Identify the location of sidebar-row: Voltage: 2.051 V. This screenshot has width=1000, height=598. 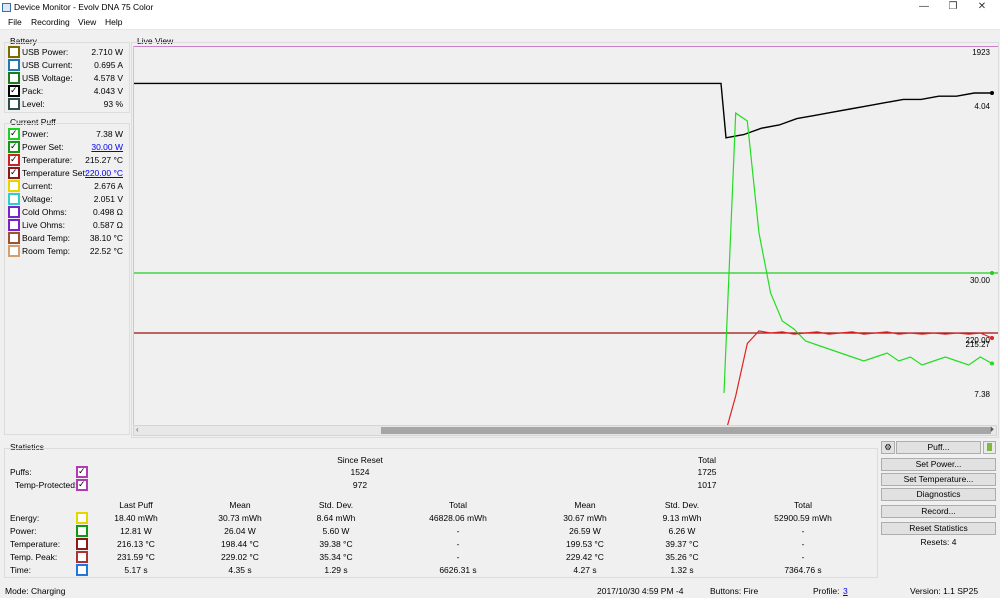
(65, 199).